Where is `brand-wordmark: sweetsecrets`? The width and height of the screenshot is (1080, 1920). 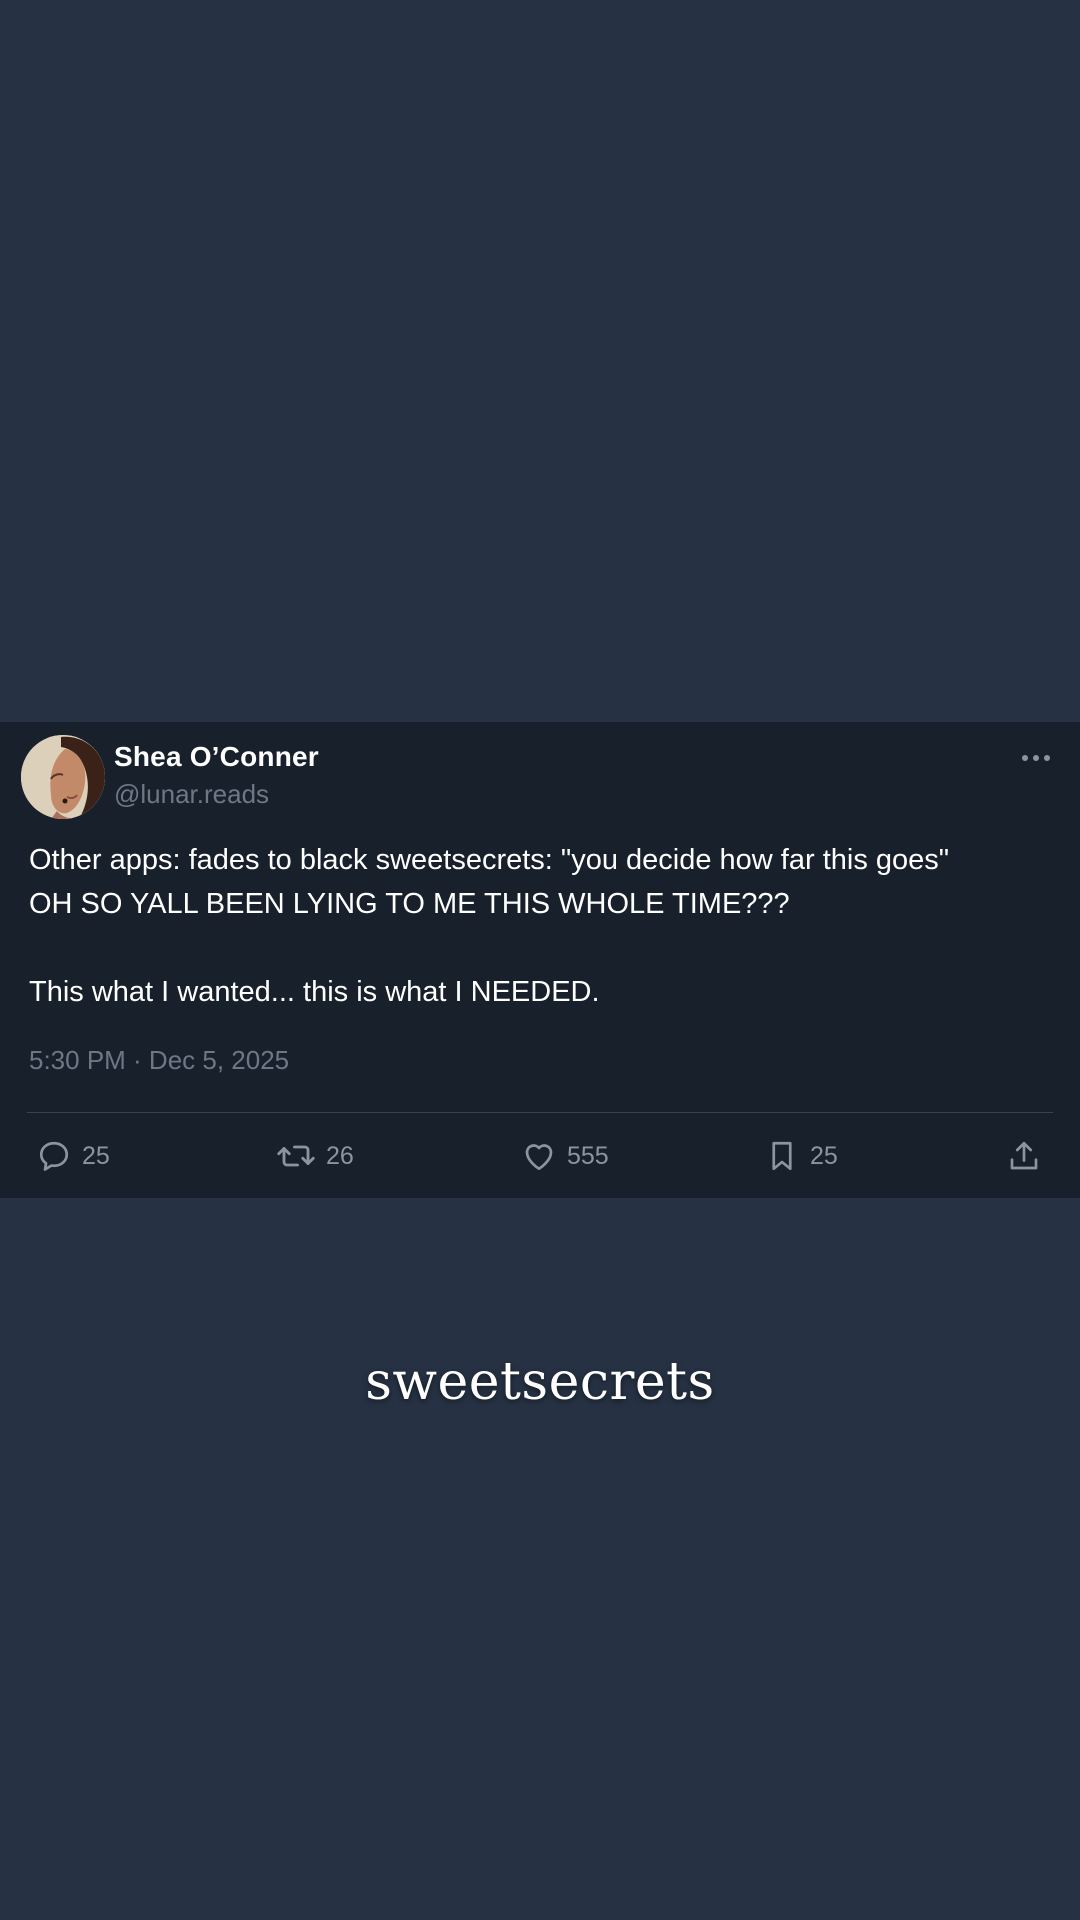 brand-wordmark: sweetsecrets is located at coordinates (540, 1382).